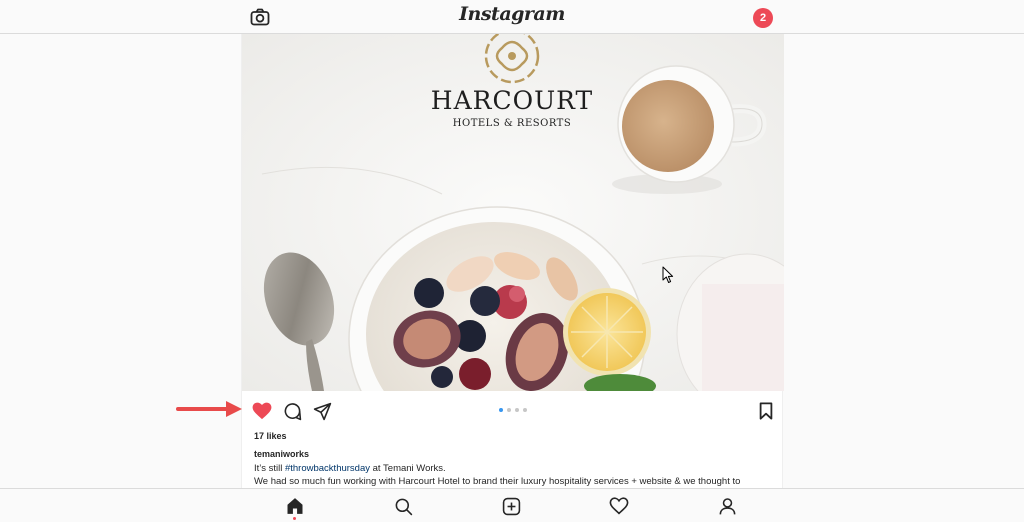 This screenshot has width=1024, height=522. What do you see at coordinates (408, 468) in the screenshot?
I see `caption-text-after: at Temani Works.` at bounding box center [408, 468].